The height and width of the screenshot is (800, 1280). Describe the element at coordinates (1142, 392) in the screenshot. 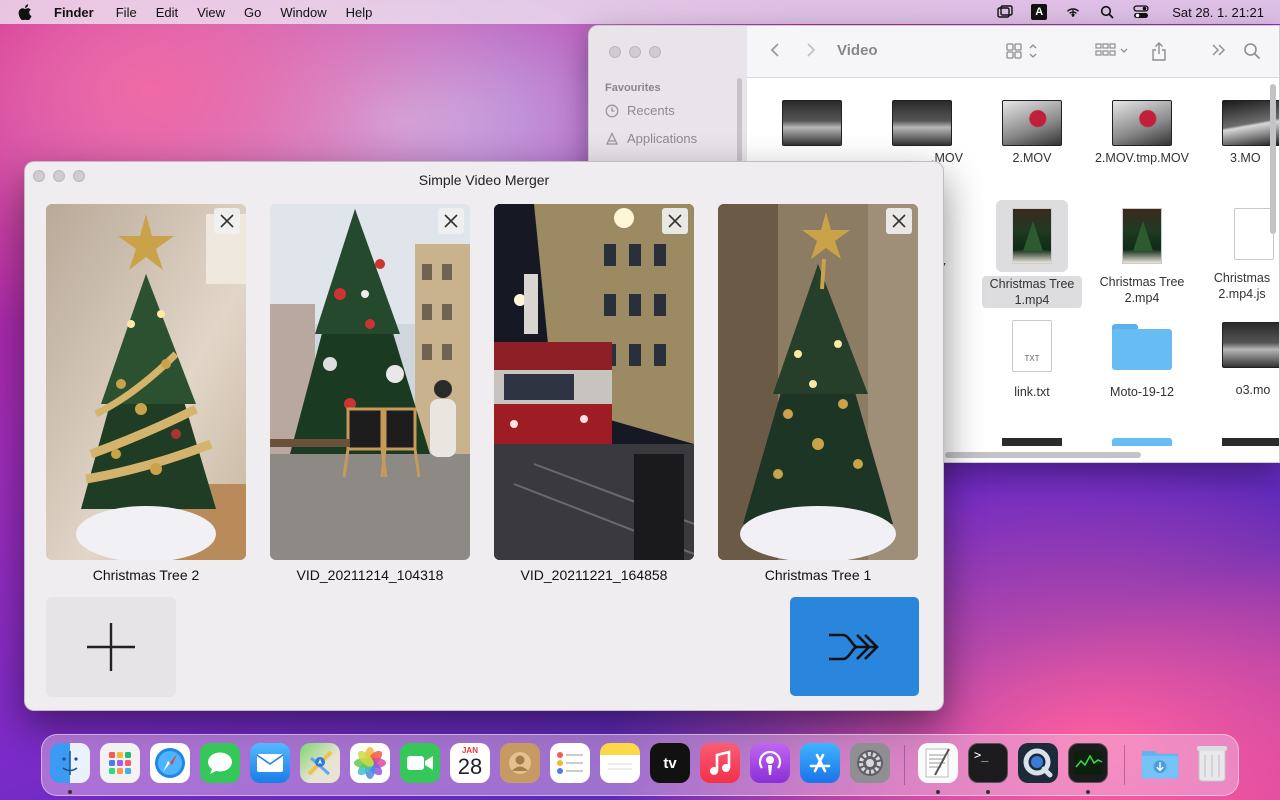

I see `file-name: Moto-19-12` at that location.